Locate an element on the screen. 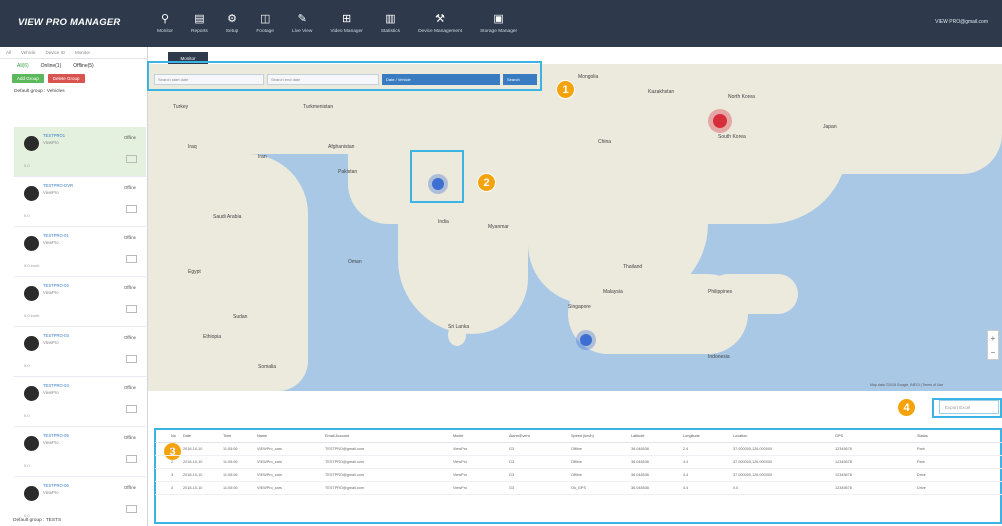 The image size is (1002, 526). map-label: Sudan is located at coordinates (240, 317).